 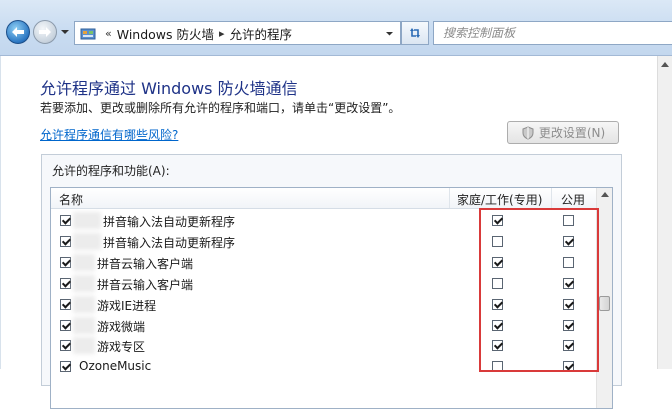 What do you see at coordinates (88, 34) in the screenshot?
I see `control-panel-icon` at bounding box center [88, 34].